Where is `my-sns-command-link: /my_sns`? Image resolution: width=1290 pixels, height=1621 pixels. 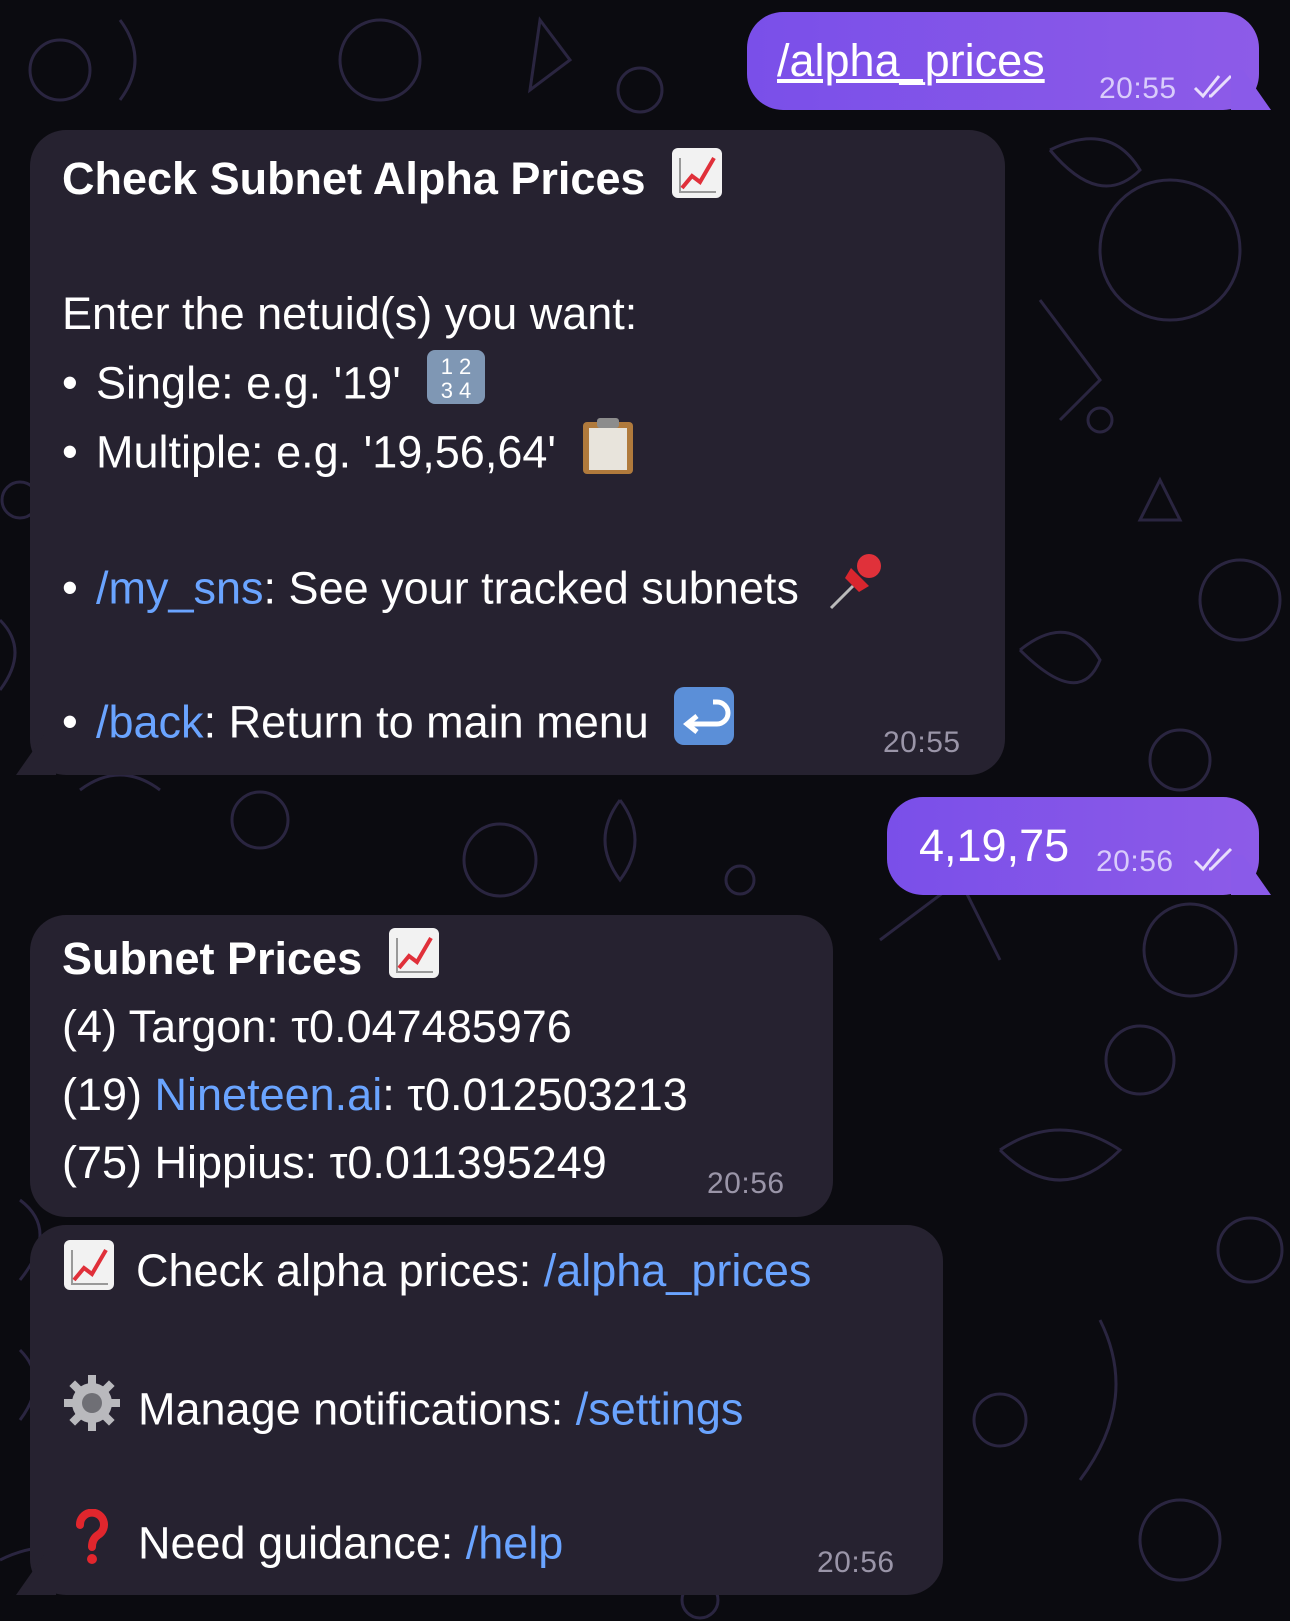
my-sns-command-link: /my_sns is located at coordinates (180, 587).